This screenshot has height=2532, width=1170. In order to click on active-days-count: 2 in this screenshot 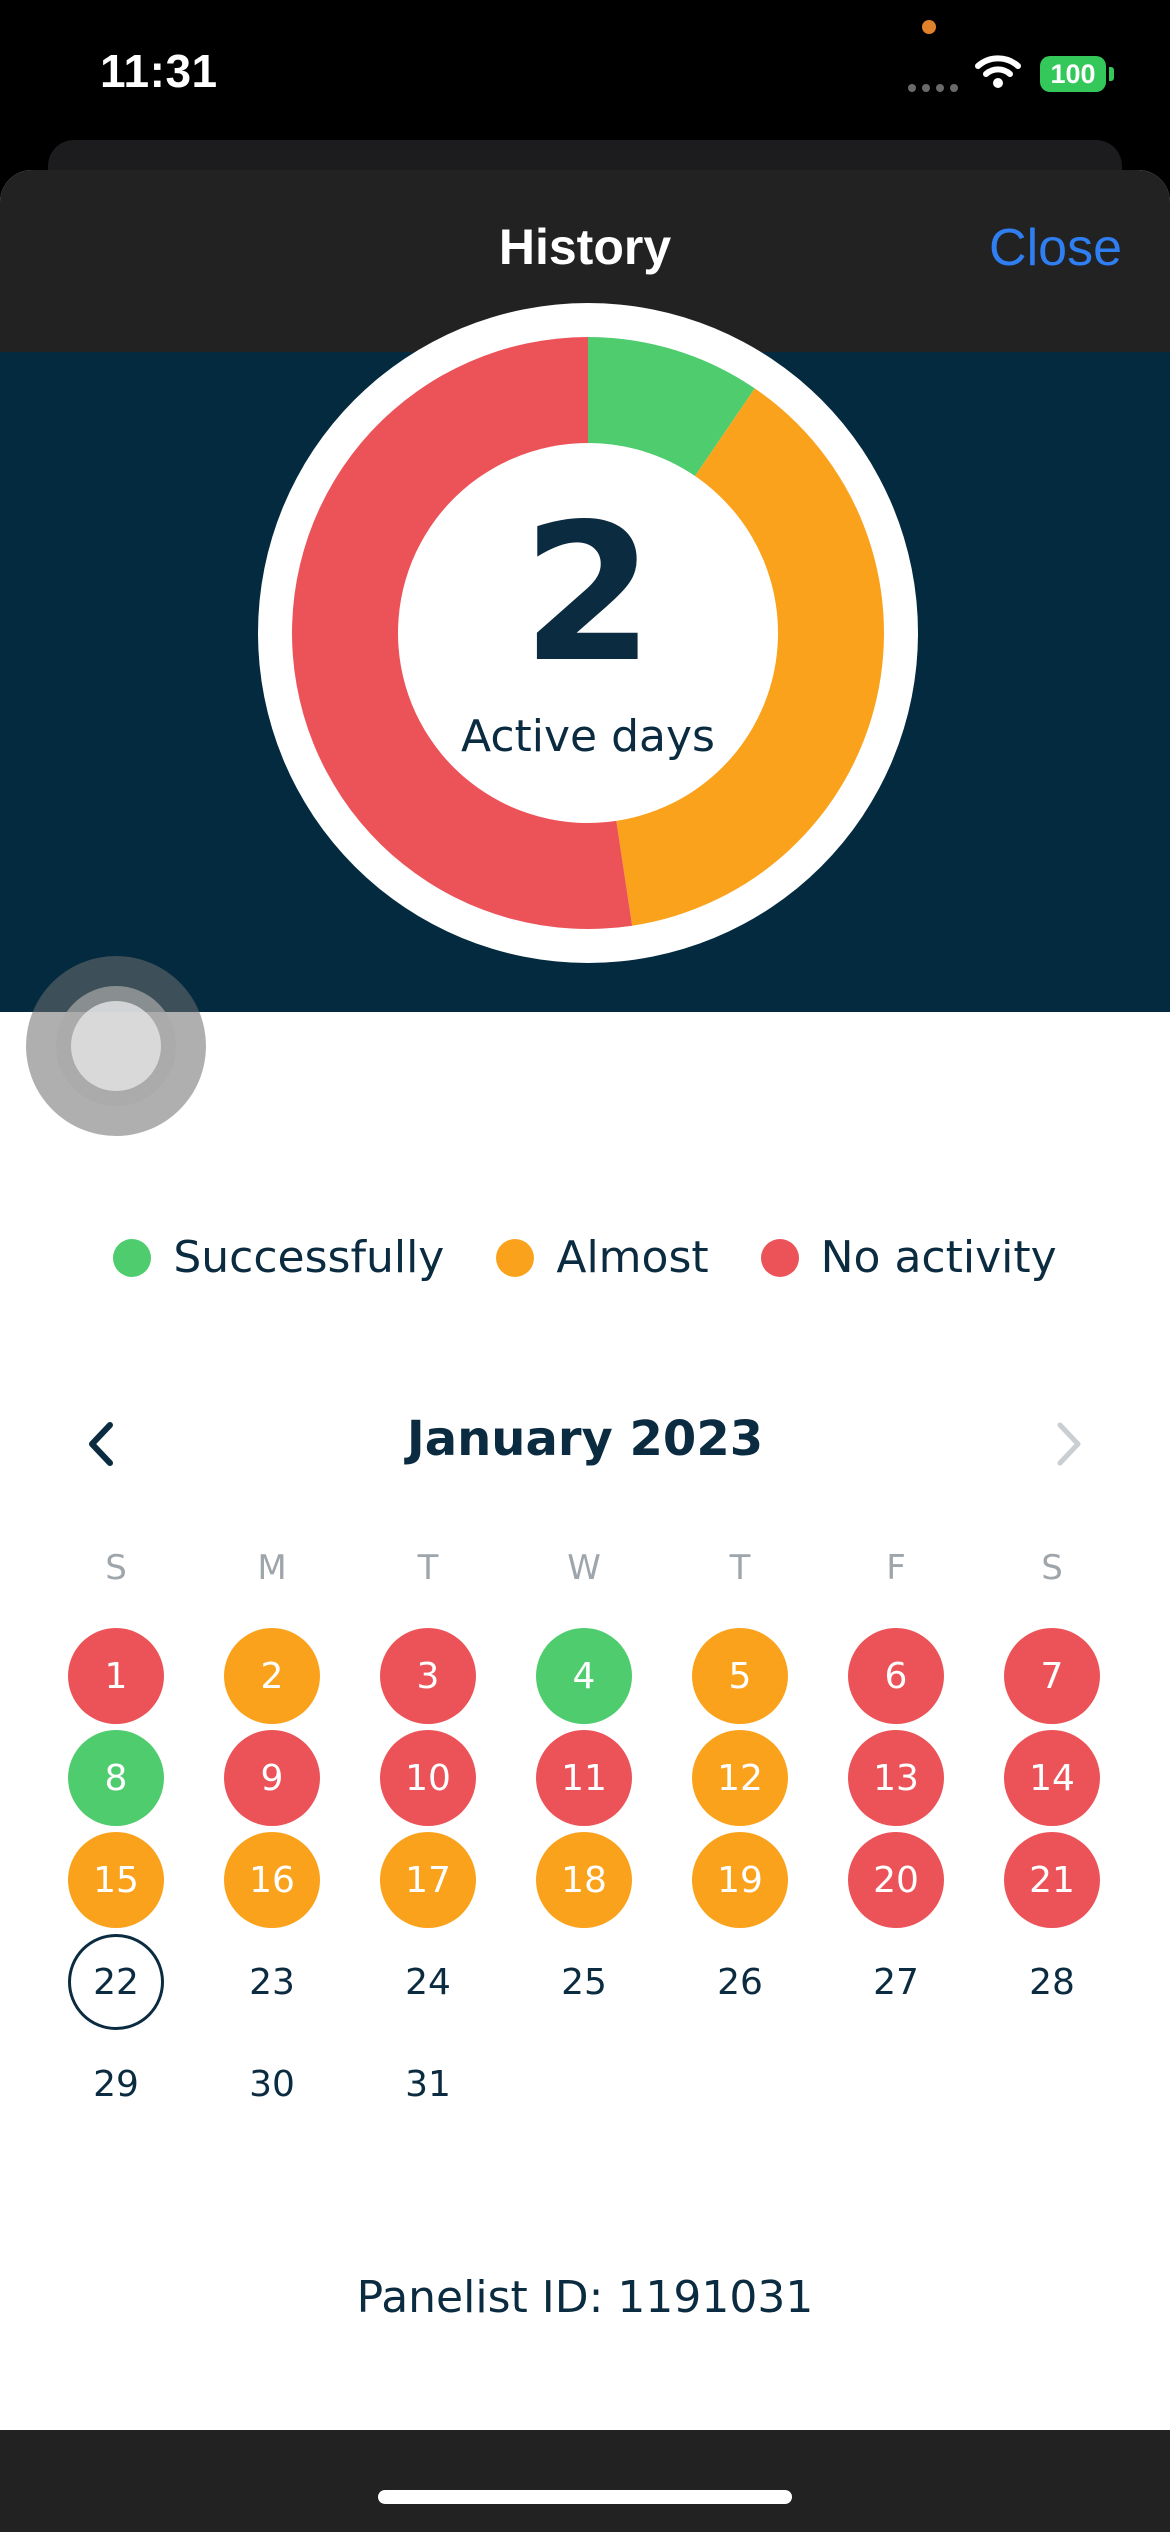, I will do `click(588, 593)`.